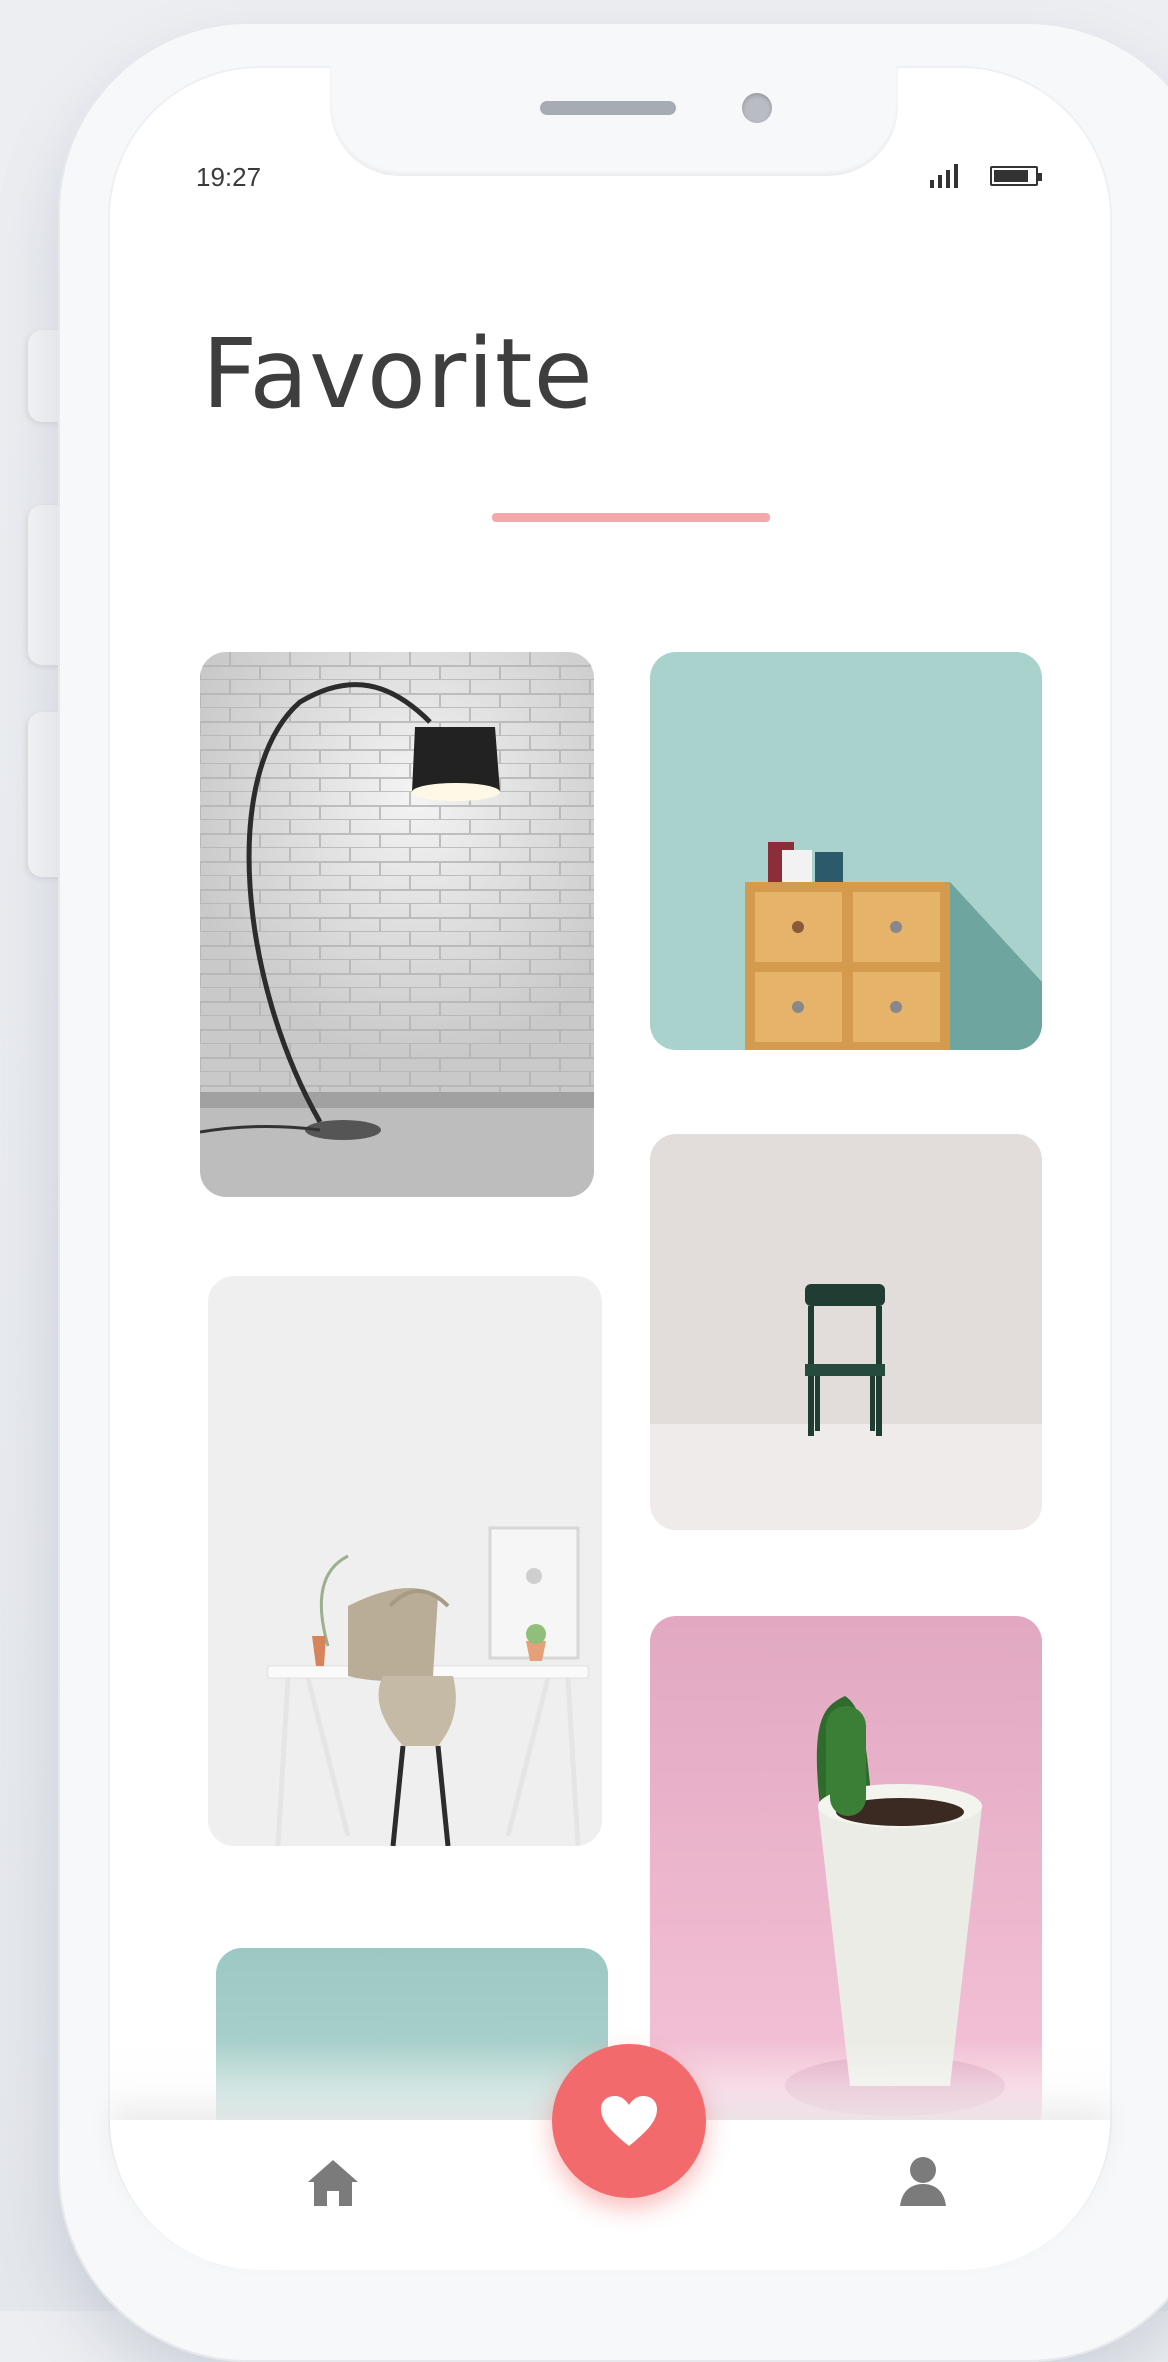  Describe the element at coordinates (229, 177) in the screenshot. I see `status-time: 19:27` at that location.